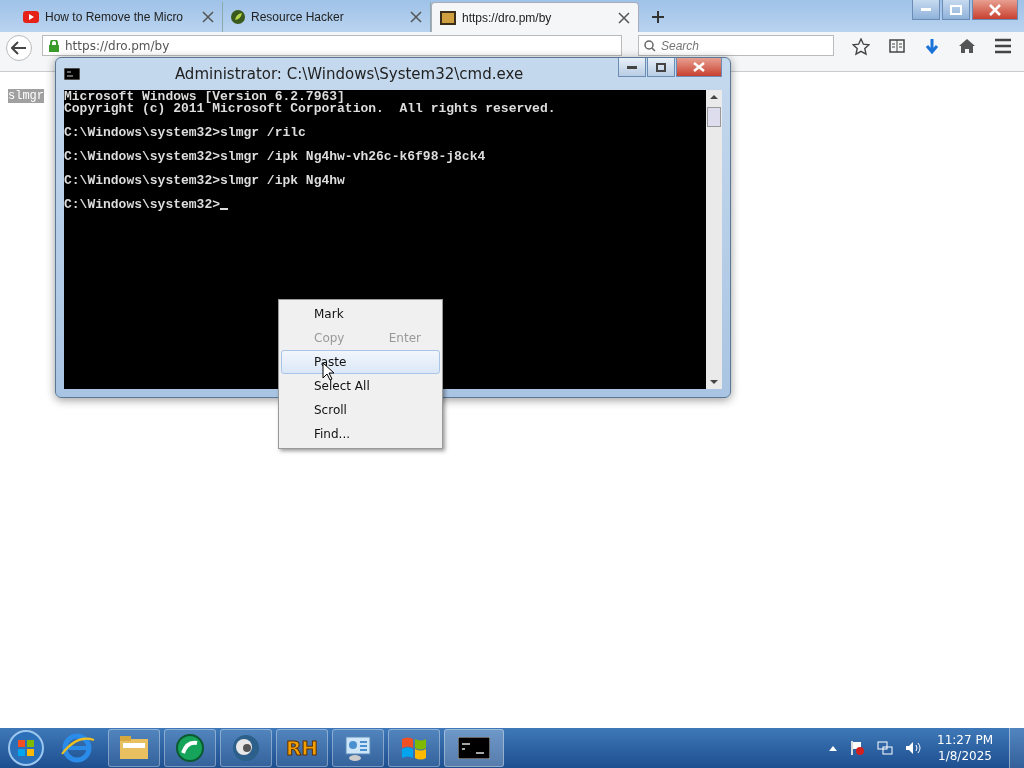 The height and width of the screenshot is (768, 1024). I want to click on reader-icon, so click(897, 46).